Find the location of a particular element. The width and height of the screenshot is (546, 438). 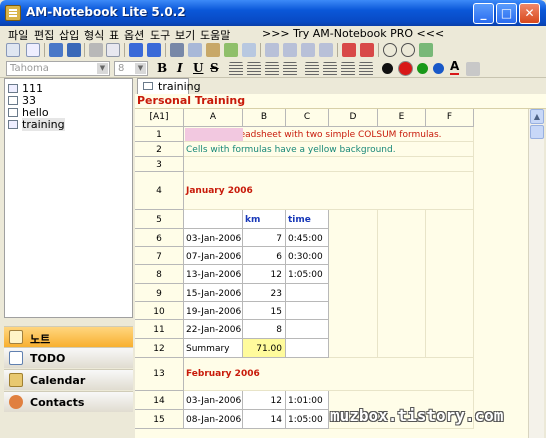

section-heading-february: February 2006 is located at coordinates (222, 374).